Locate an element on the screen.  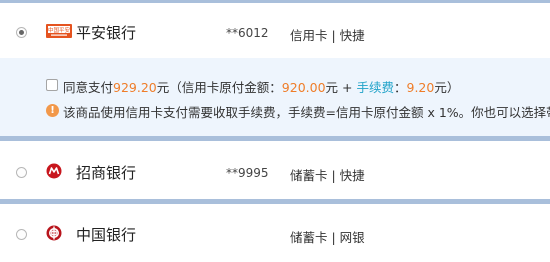
card-type-cmb: 储蓄卡 | 快捷 is located at coordinates (327, 175).